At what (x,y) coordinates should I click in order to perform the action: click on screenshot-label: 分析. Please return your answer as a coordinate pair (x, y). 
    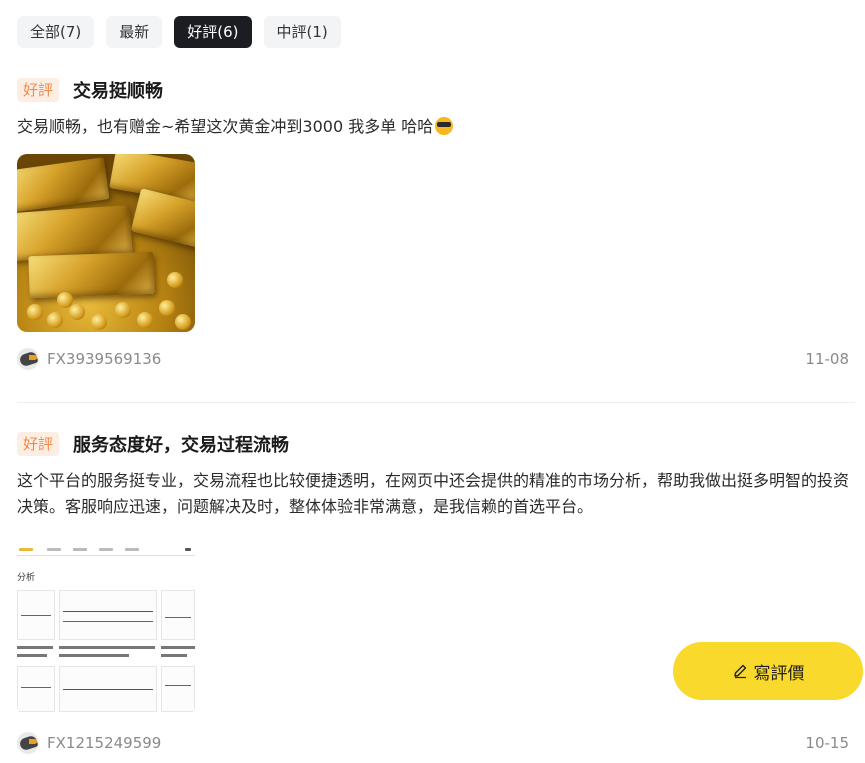
    Looking at the image, I should click on (26, 578).